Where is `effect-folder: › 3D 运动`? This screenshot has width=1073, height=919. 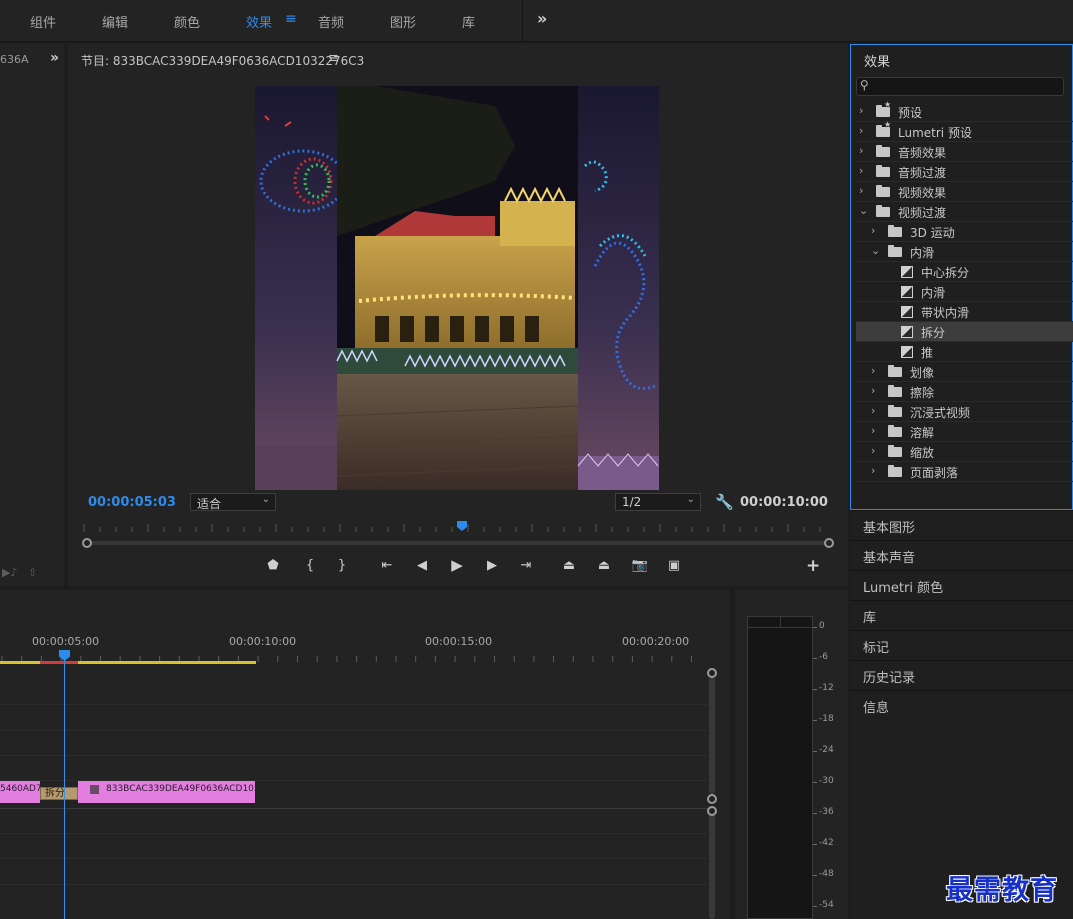
effect-folder: › 3D 运动 is located at coordinates (964, 232).